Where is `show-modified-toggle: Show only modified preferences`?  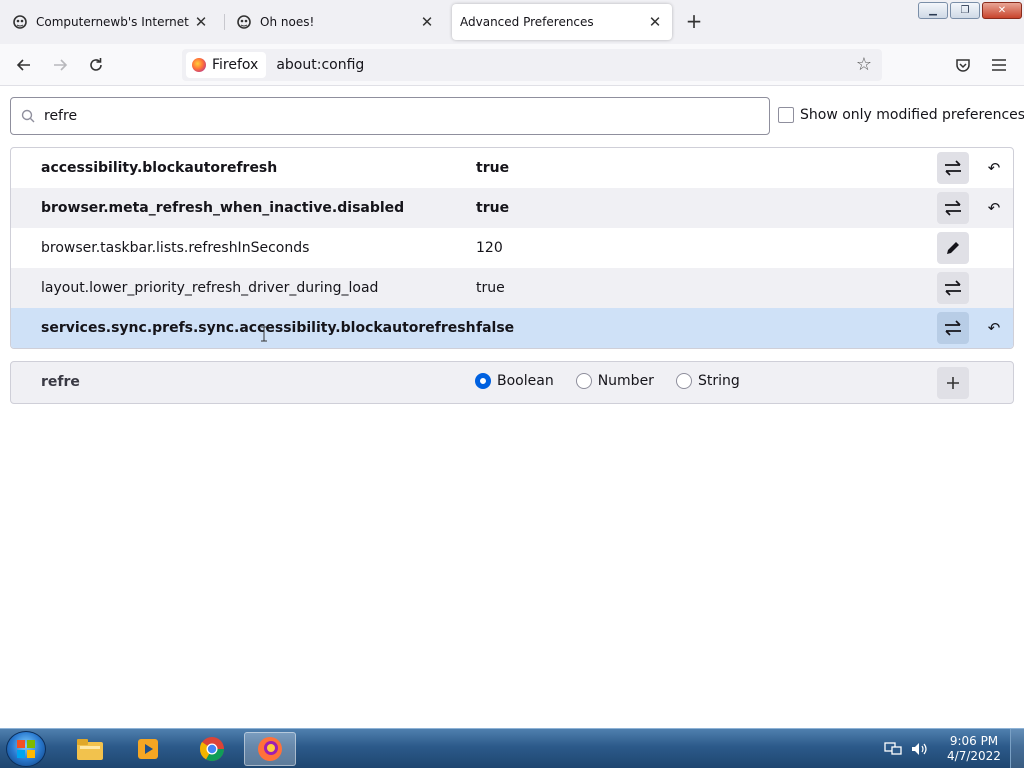 show-modified-toggle: Show only modified preferences is located at coordinates (901, 115).